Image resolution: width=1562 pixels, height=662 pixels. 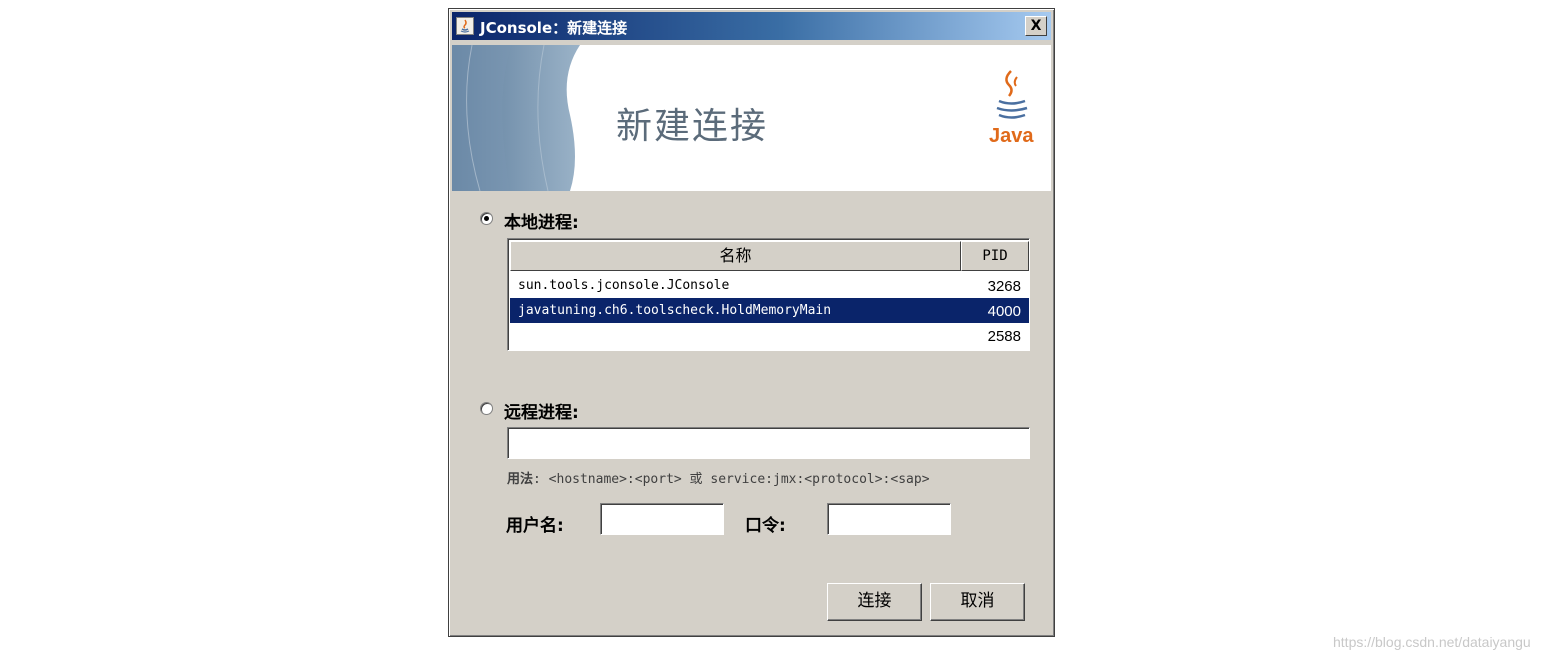 I want to click on process-pid: 3268, so click(x=1004, y=286).